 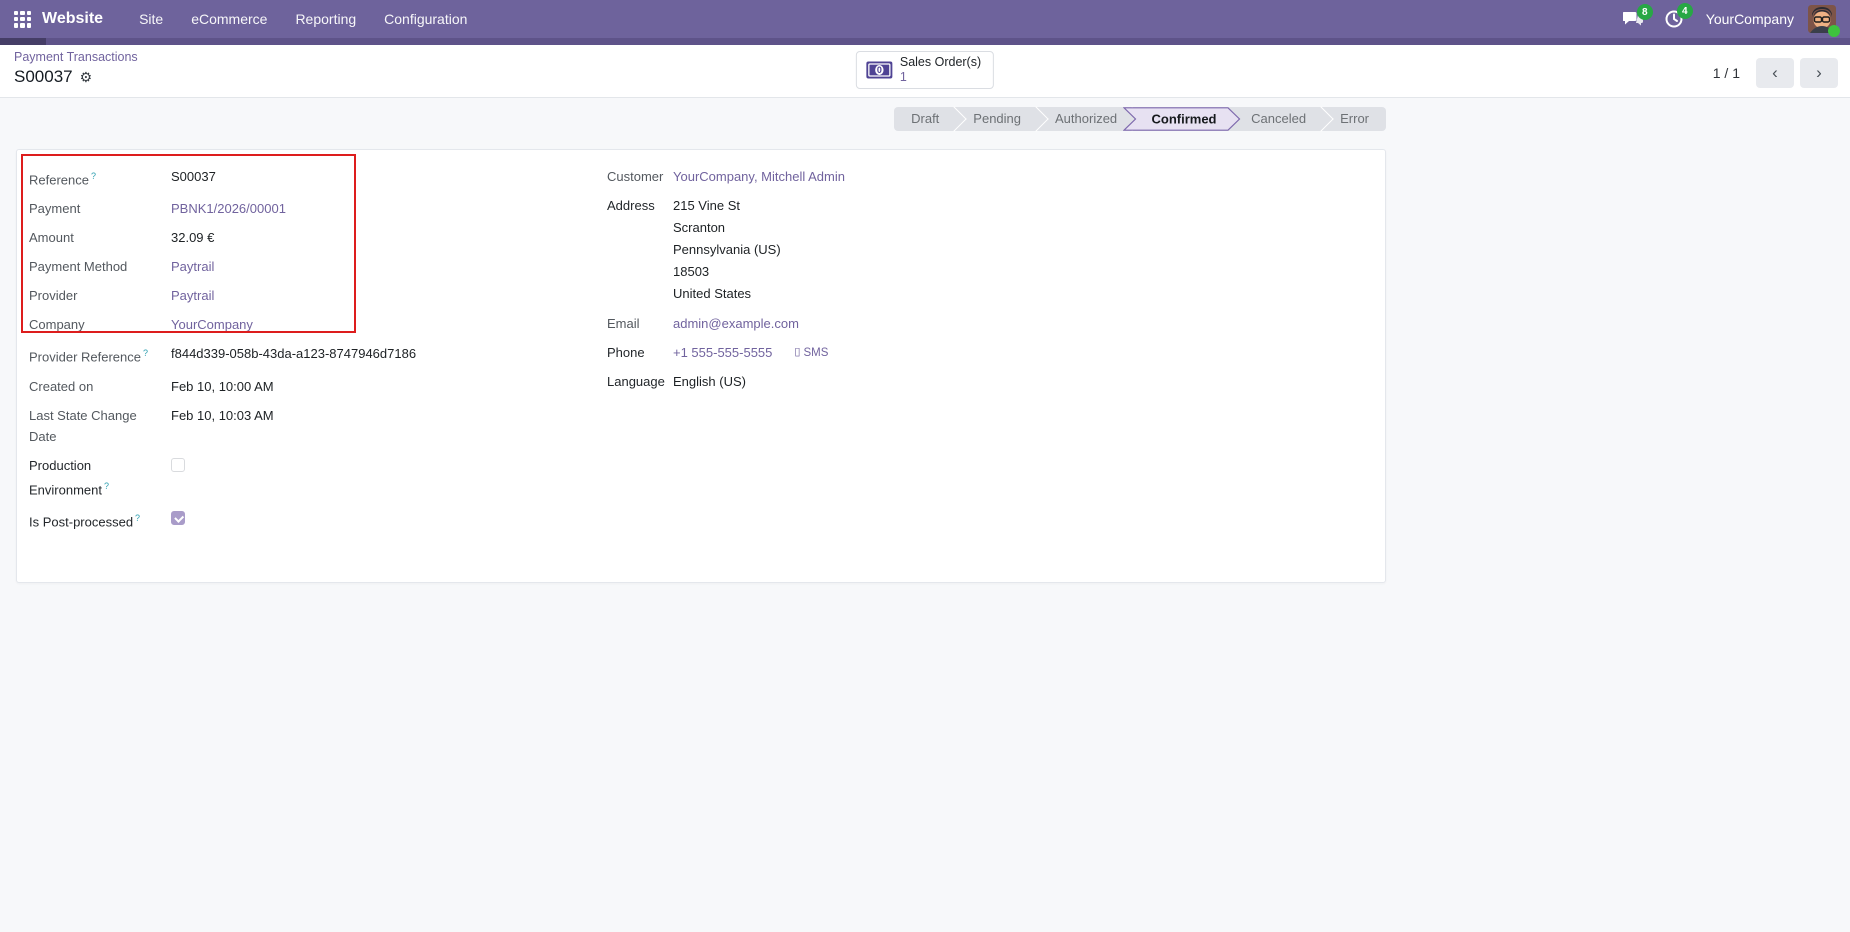 What do you see at coordinates (797, 352) in the screenshot?
I see `mobile-phone-icon: ▯` at bounding box center [797, 352].